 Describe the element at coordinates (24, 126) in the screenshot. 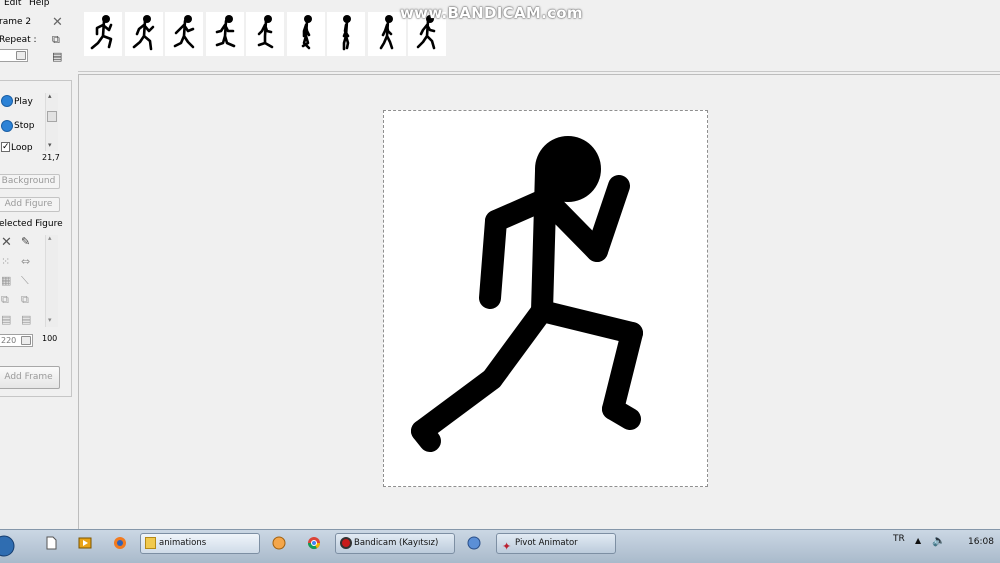

I see `stop-button: Stop` at that location.